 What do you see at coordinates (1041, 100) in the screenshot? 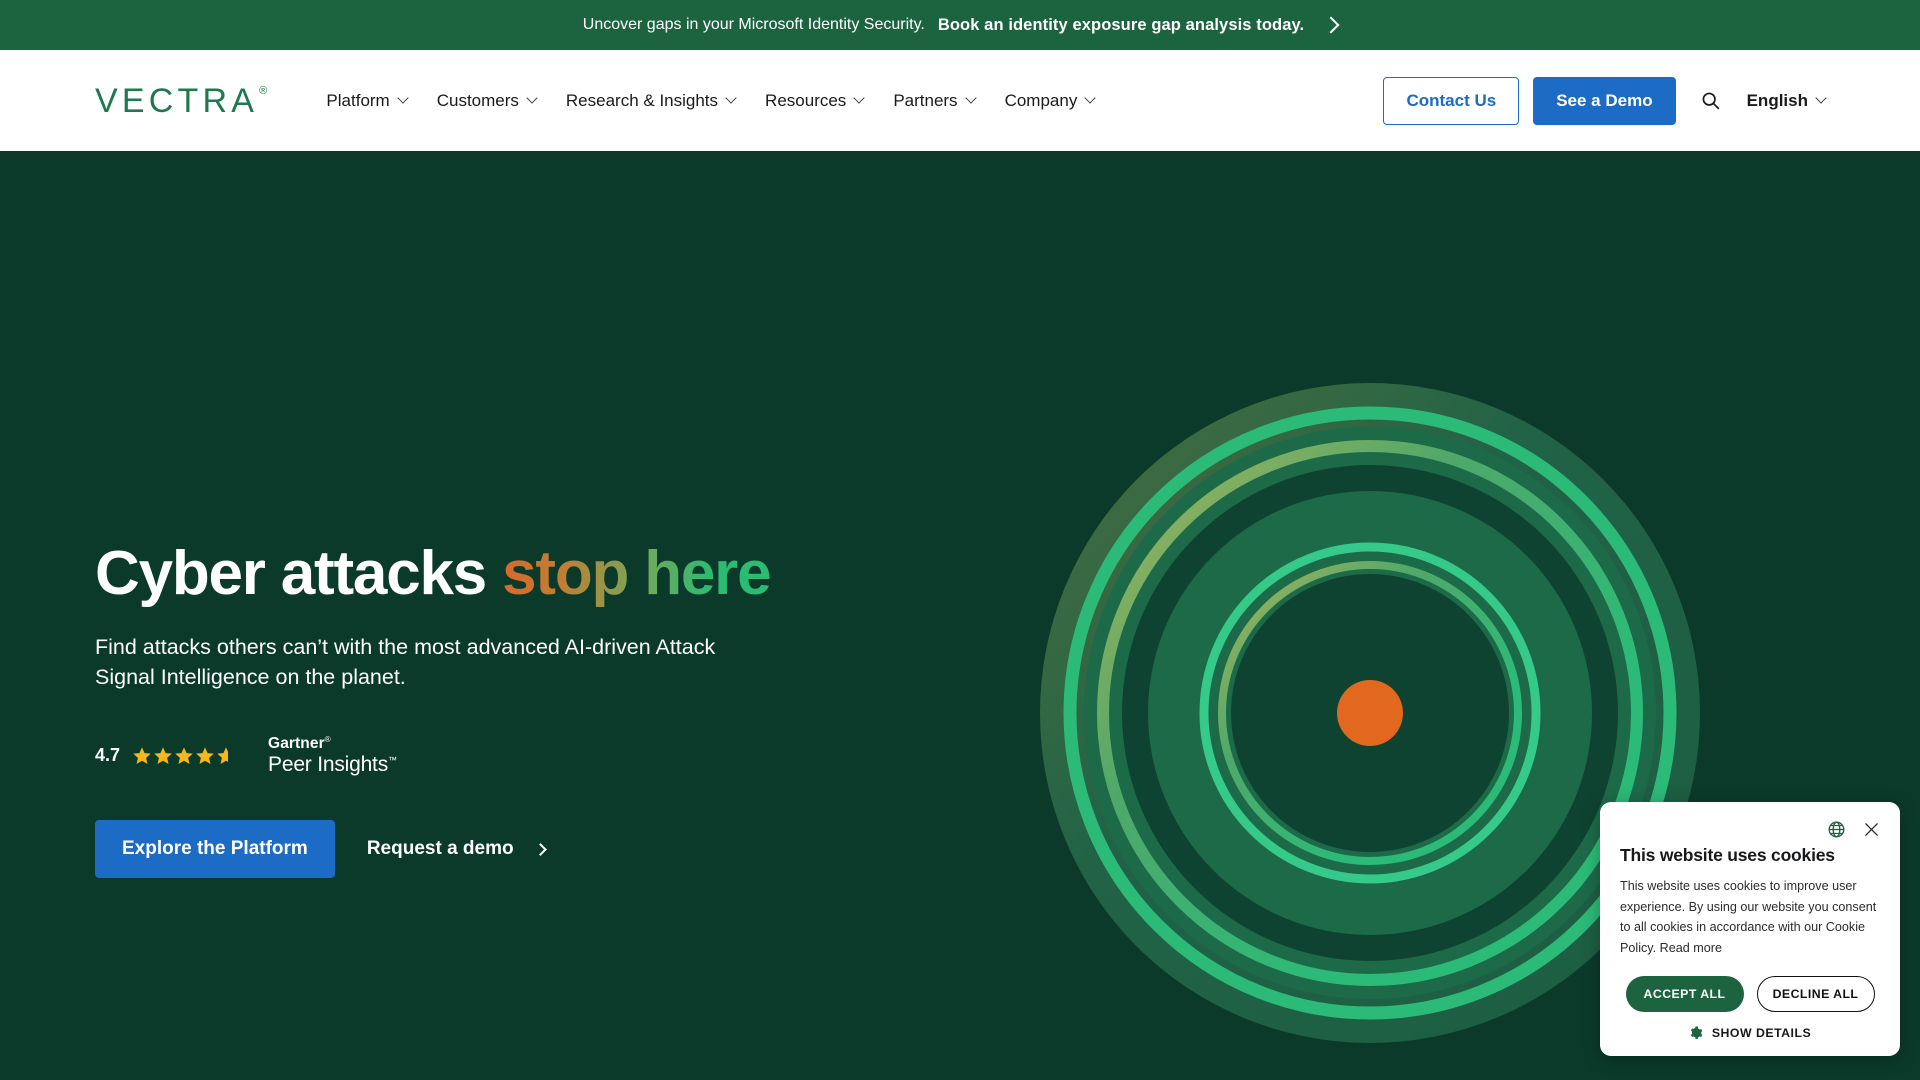
I see `nav-item-label: Company` at bounding box center [1041, 100].